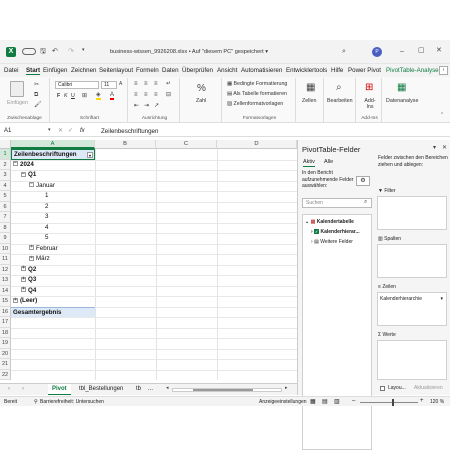 The height and width of the screenshot is (450, 450). I want to click on hscroll-right-icon: ▸, so click(286, 388).